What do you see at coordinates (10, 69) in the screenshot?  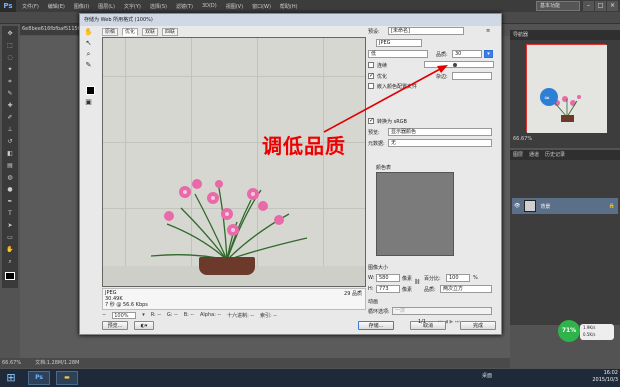 I see `magic-wand-tool-icon: ✦` at bounding box center [10, 69].